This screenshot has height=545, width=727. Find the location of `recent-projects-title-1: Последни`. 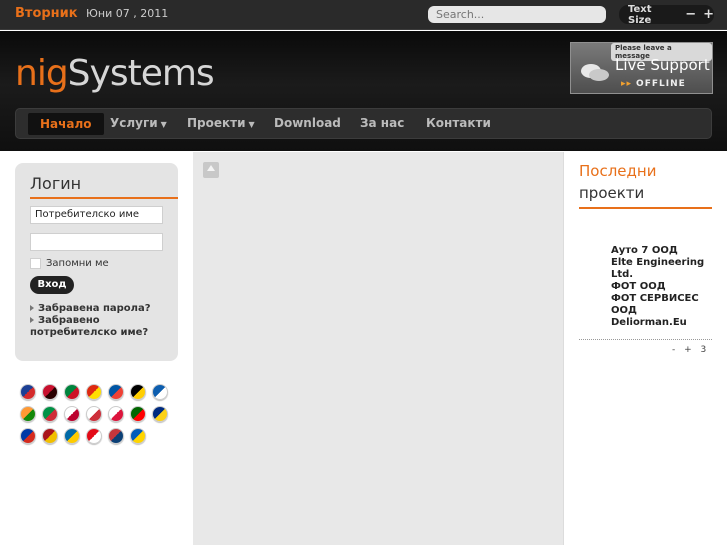

recent-projects-title-1: Последни is located at coordinates (618, 171).